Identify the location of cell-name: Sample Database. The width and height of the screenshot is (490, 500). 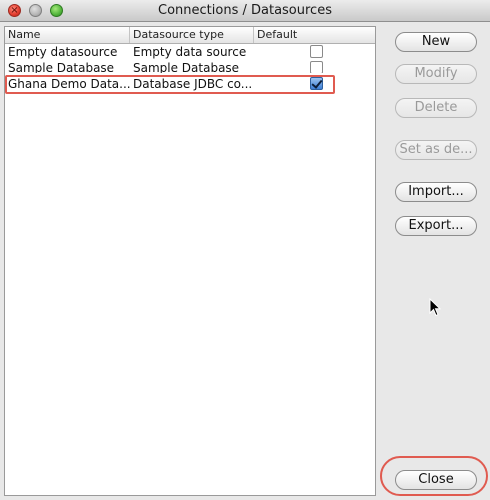
(61, 67).